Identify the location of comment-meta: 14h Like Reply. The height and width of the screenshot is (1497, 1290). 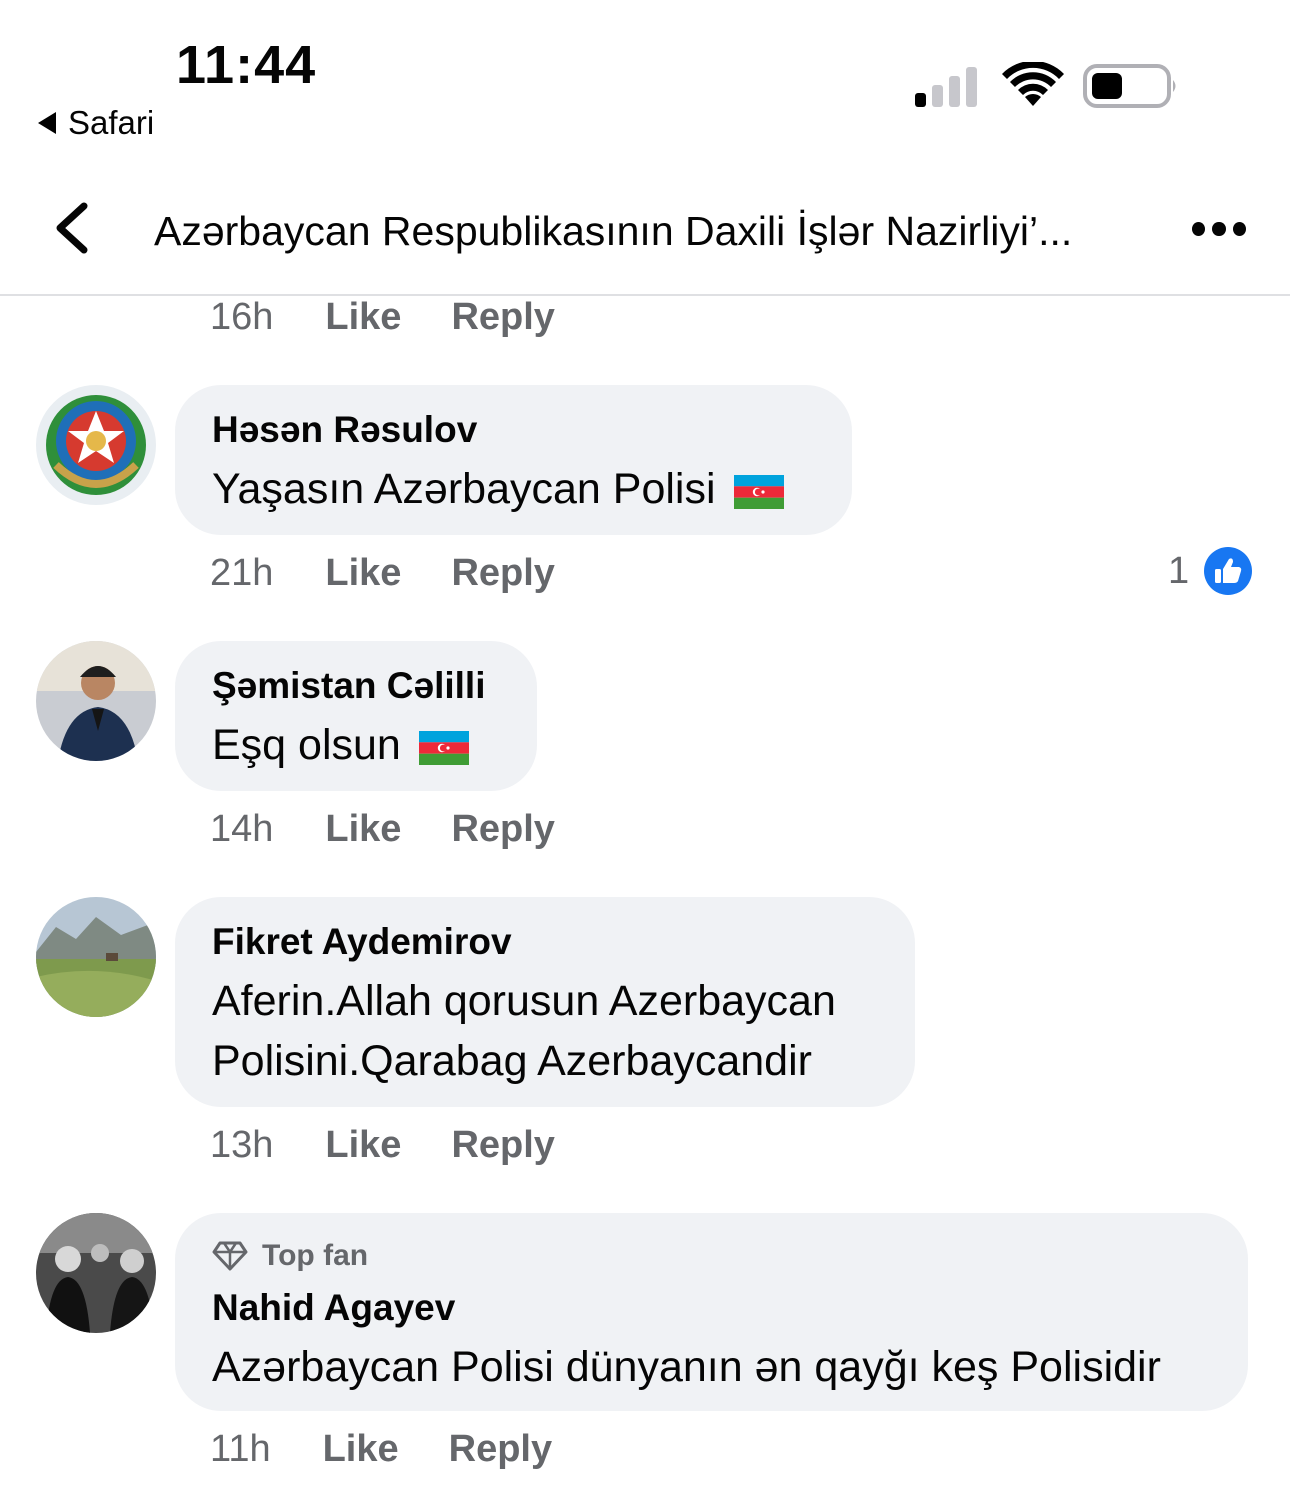
(382, 829).